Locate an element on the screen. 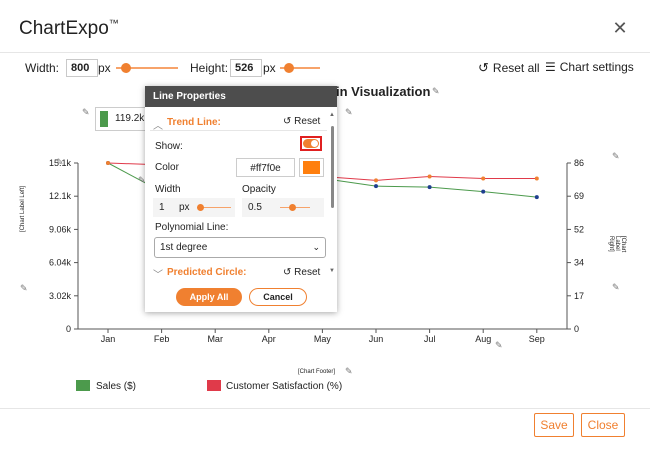  y-right-tick-label: 34 is located at coordinates (579, 263).